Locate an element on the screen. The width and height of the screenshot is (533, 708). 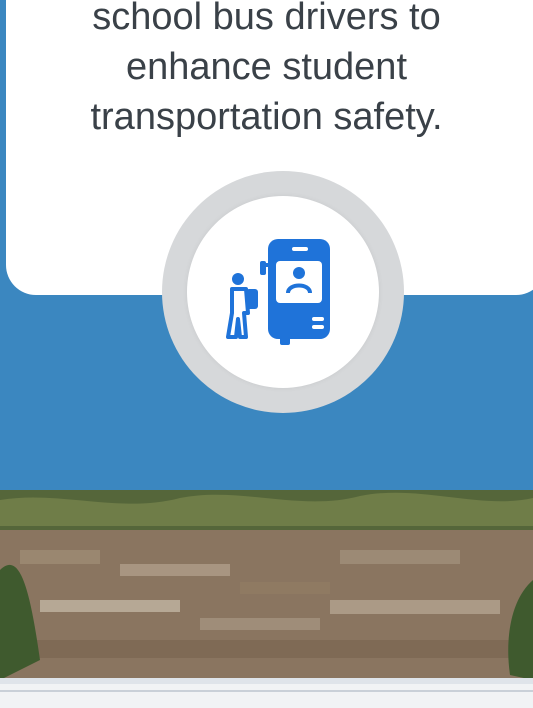
heading-line-2: enhance student is located at coordinates (266, 67).